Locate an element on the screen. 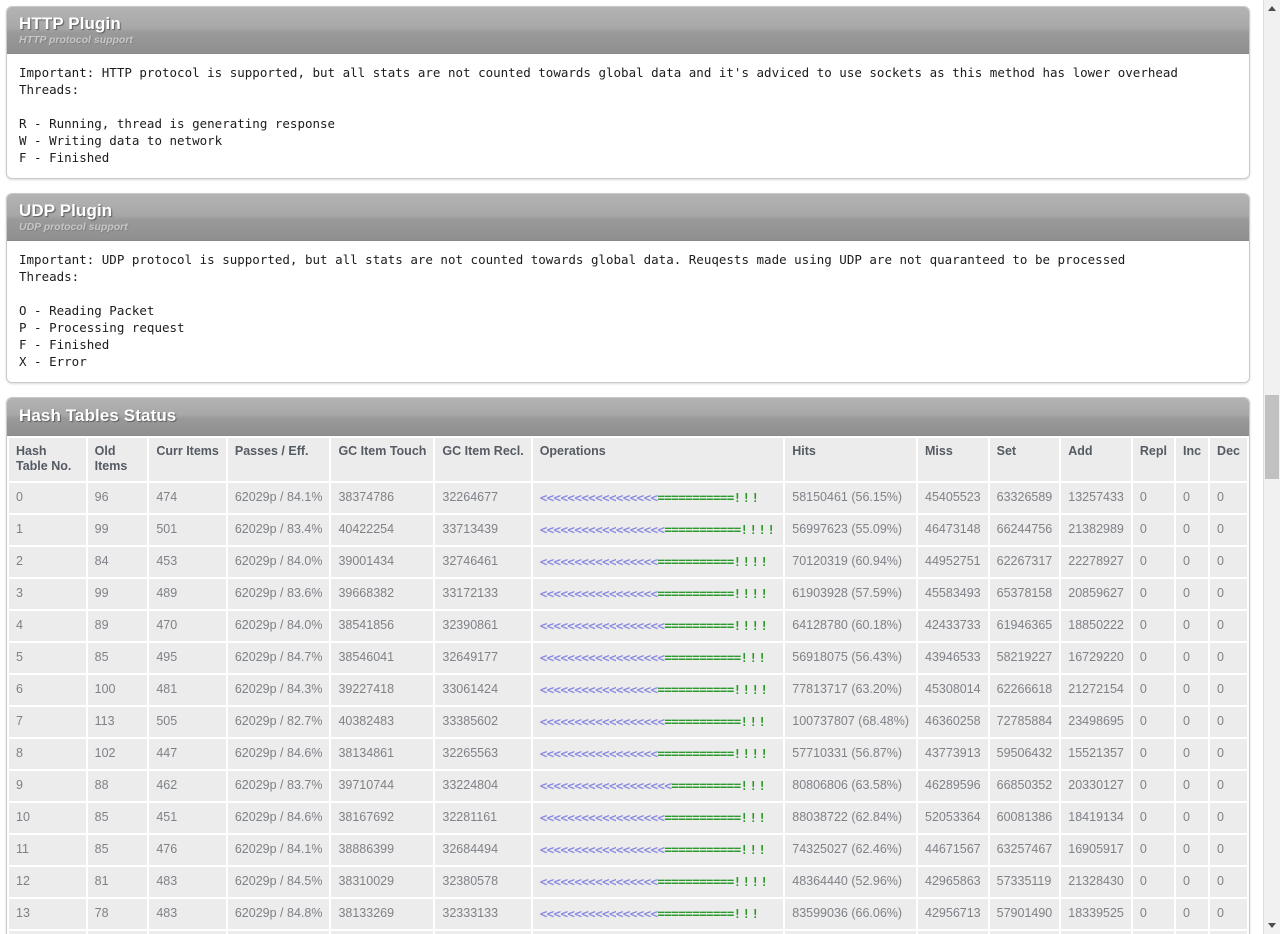 The image size is (1280, 934). cell-touch: 38546041 is located at coordinates (382, 658).